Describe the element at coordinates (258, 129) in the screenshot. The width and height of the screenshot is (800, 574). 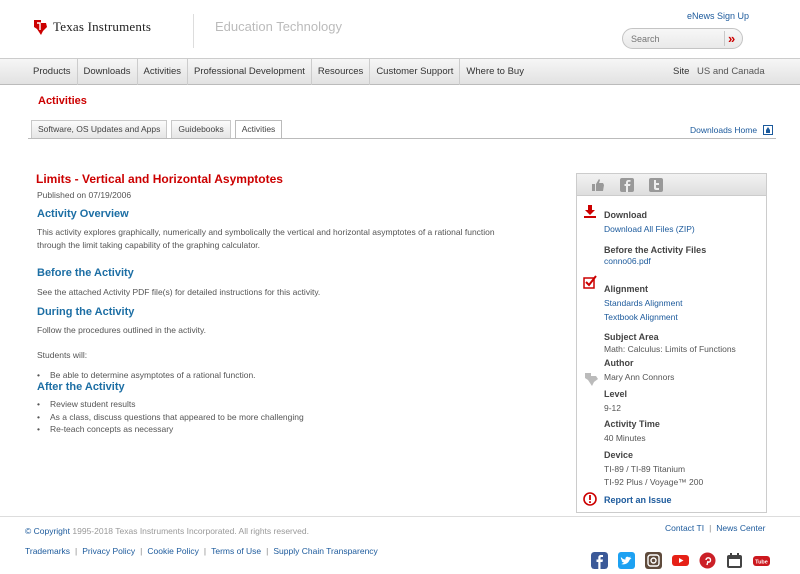
I see `tab-activities: Activities` at that location.